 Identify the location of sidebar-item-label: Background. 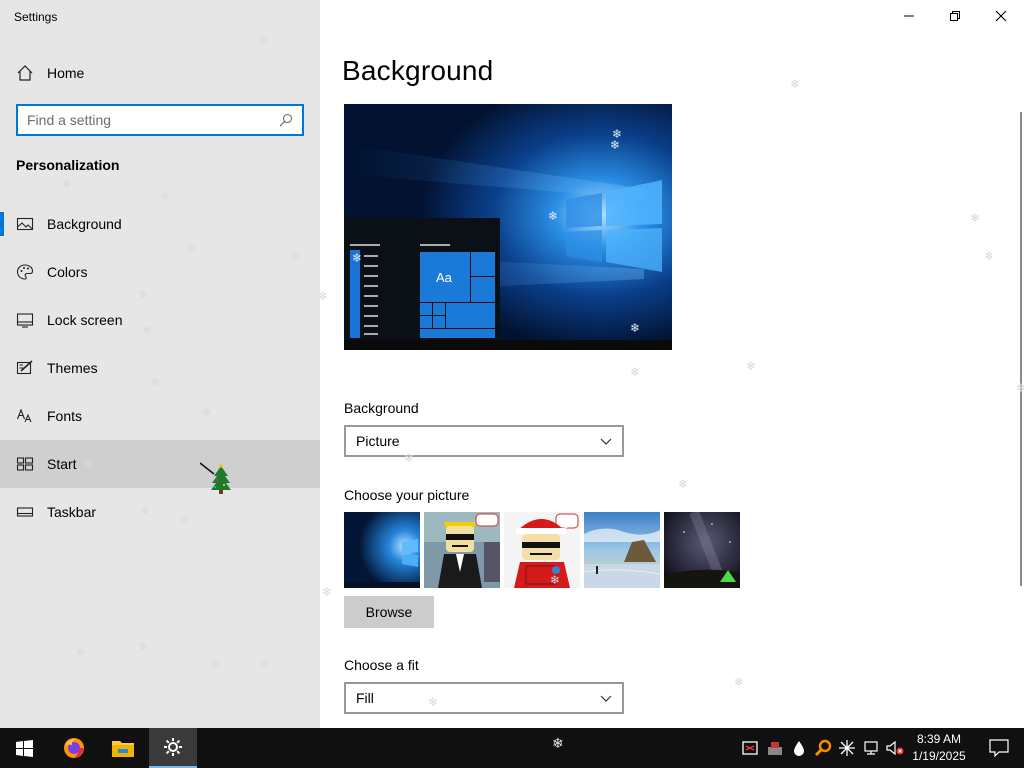
(84, 224).